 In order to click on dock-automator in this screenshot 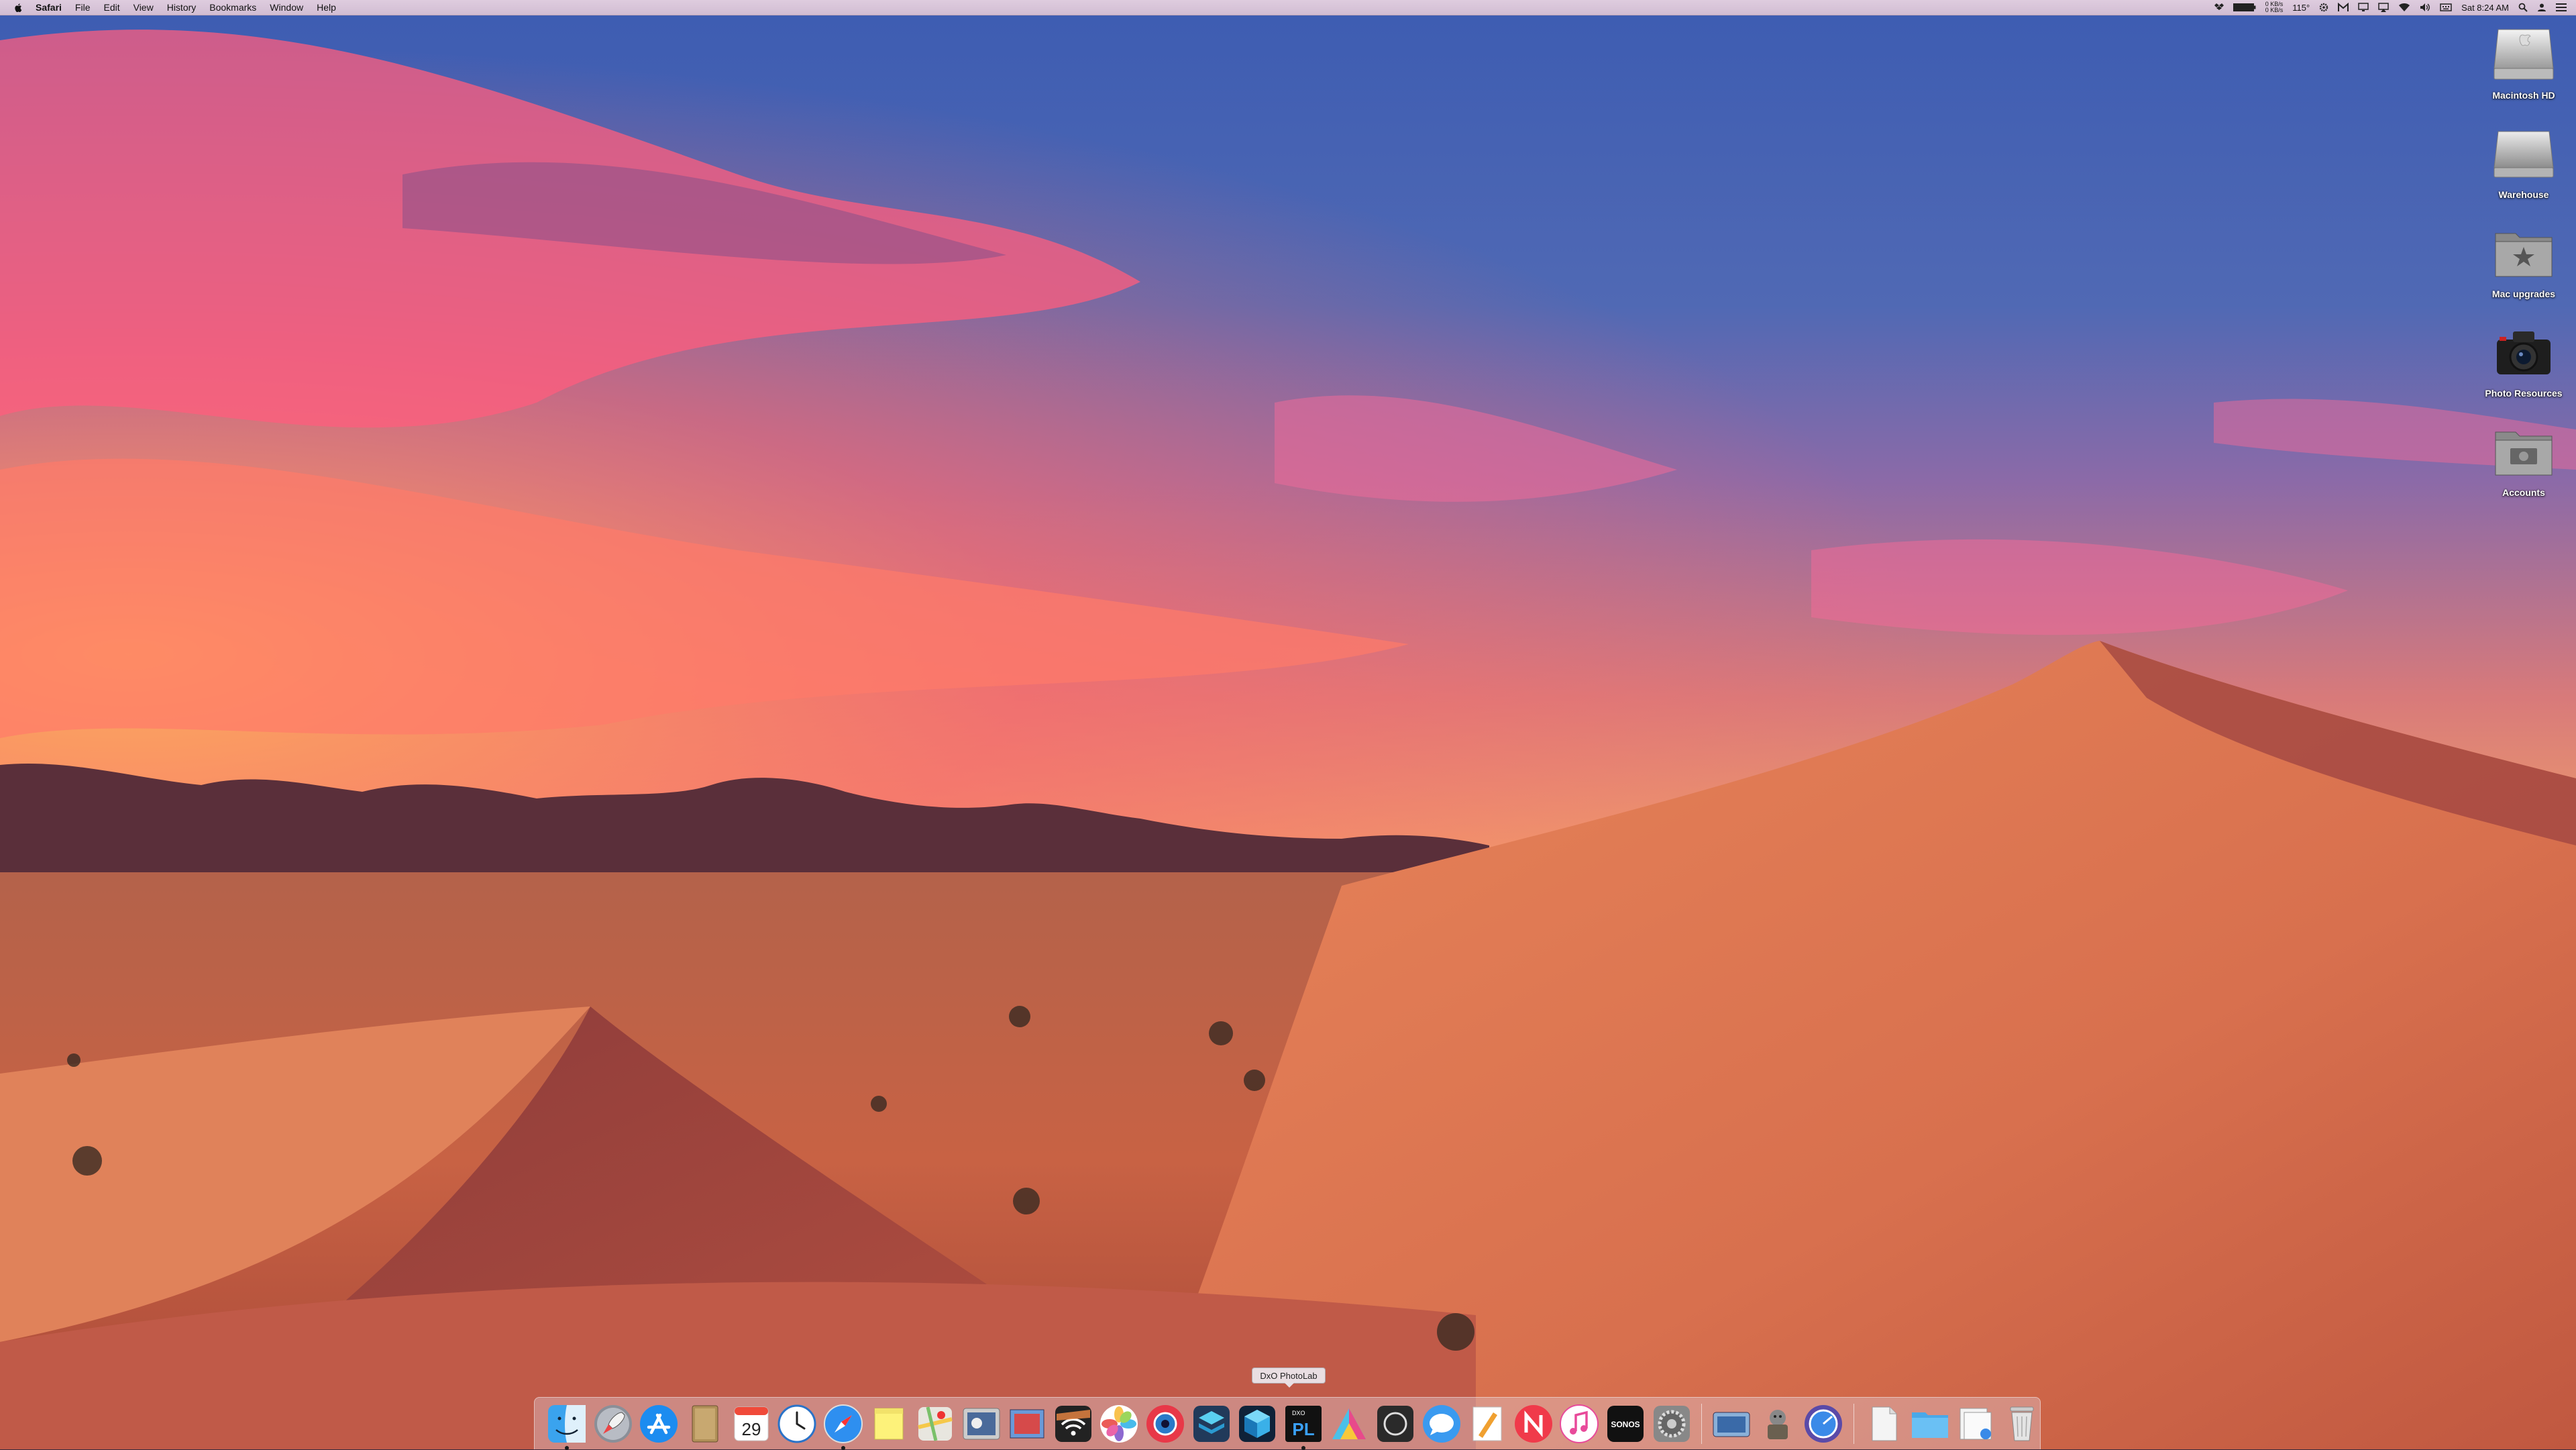, I will do `click(1778, 1424)`.